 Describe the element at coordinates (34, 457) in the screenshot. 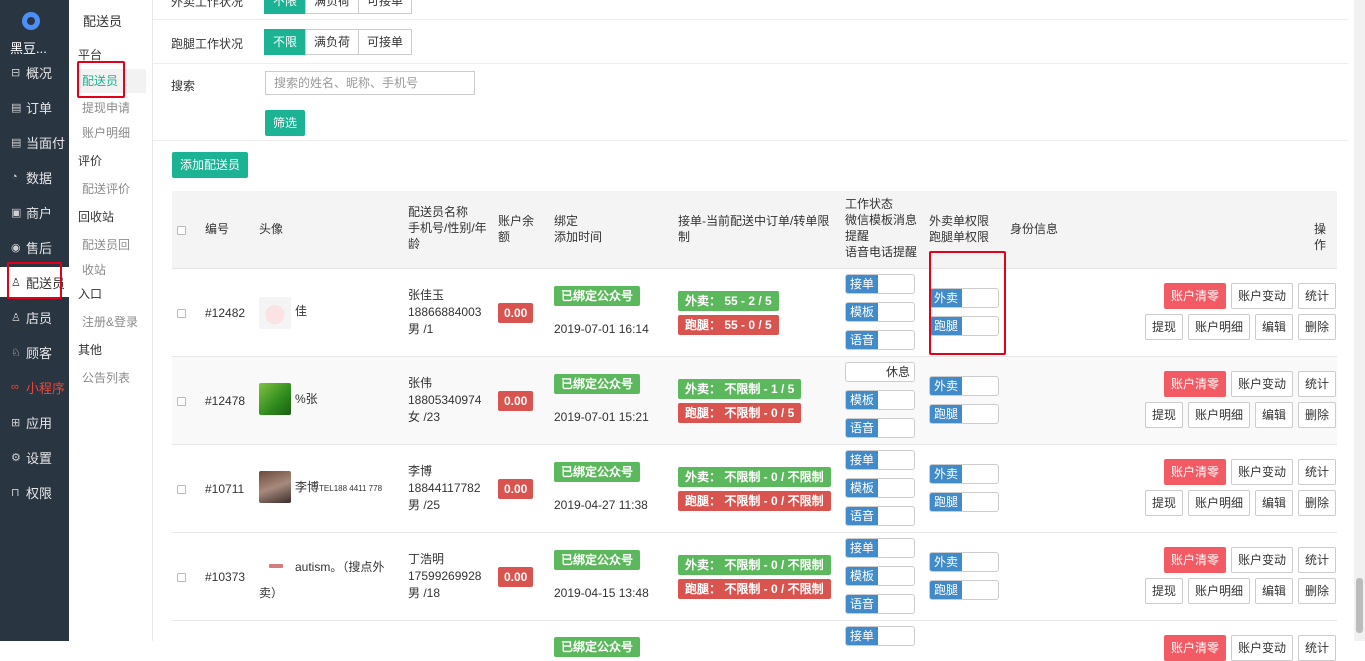

I see `sidebar-item-settings: ⚙ 设置` at that location.